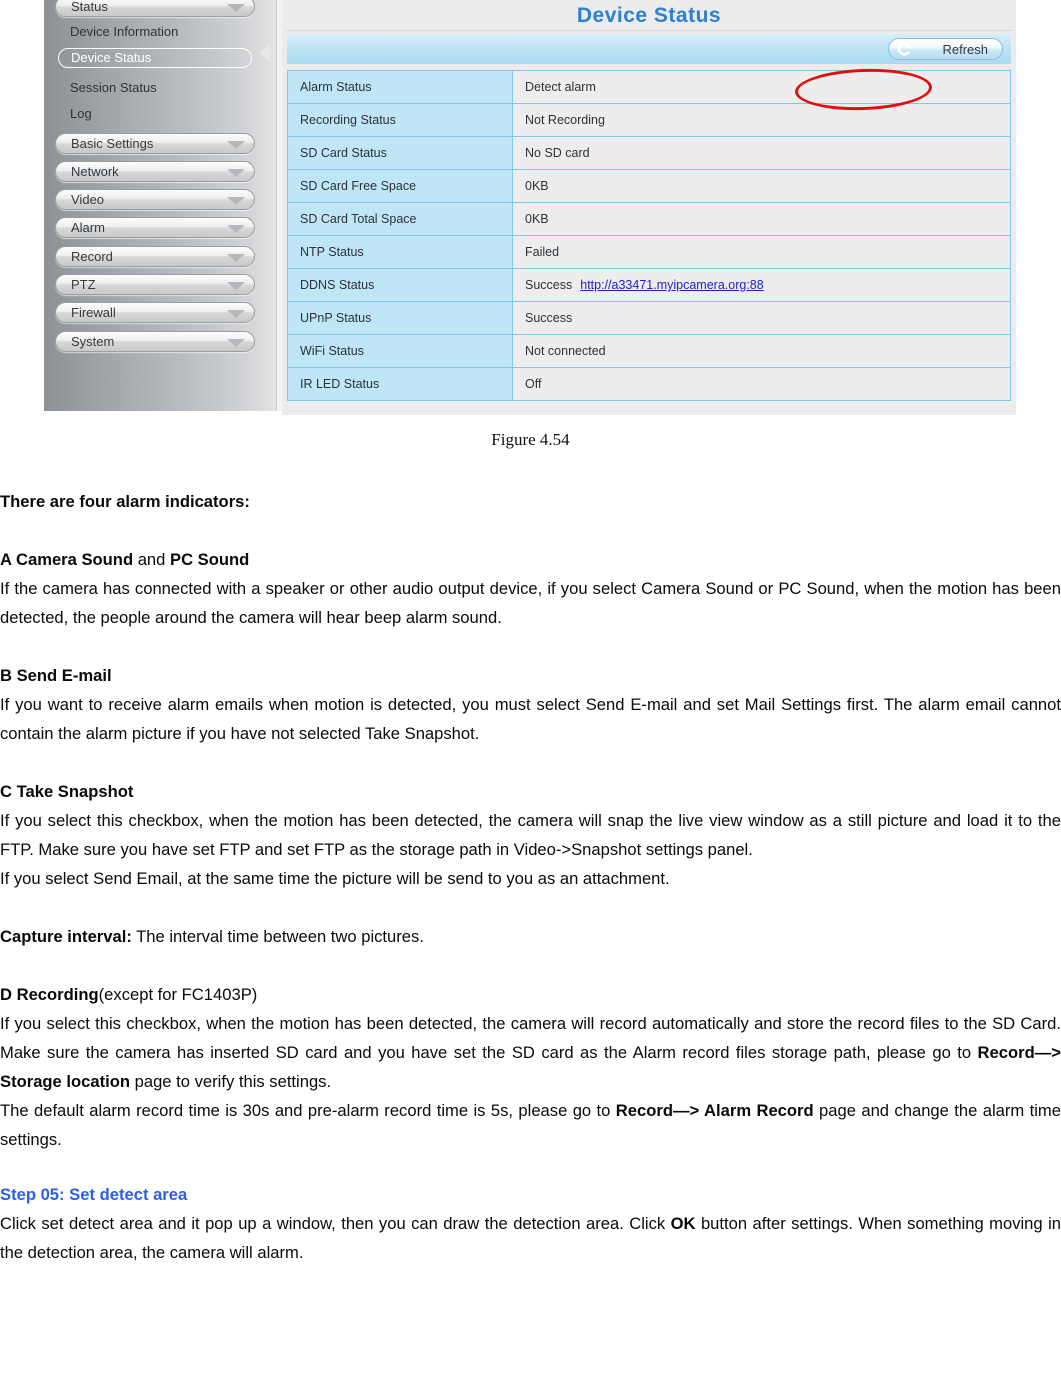  What do you see at coordinates (152, 559) in the screenshot?
I see `section-a-head-mid: and` at bounding box center [152, 559].